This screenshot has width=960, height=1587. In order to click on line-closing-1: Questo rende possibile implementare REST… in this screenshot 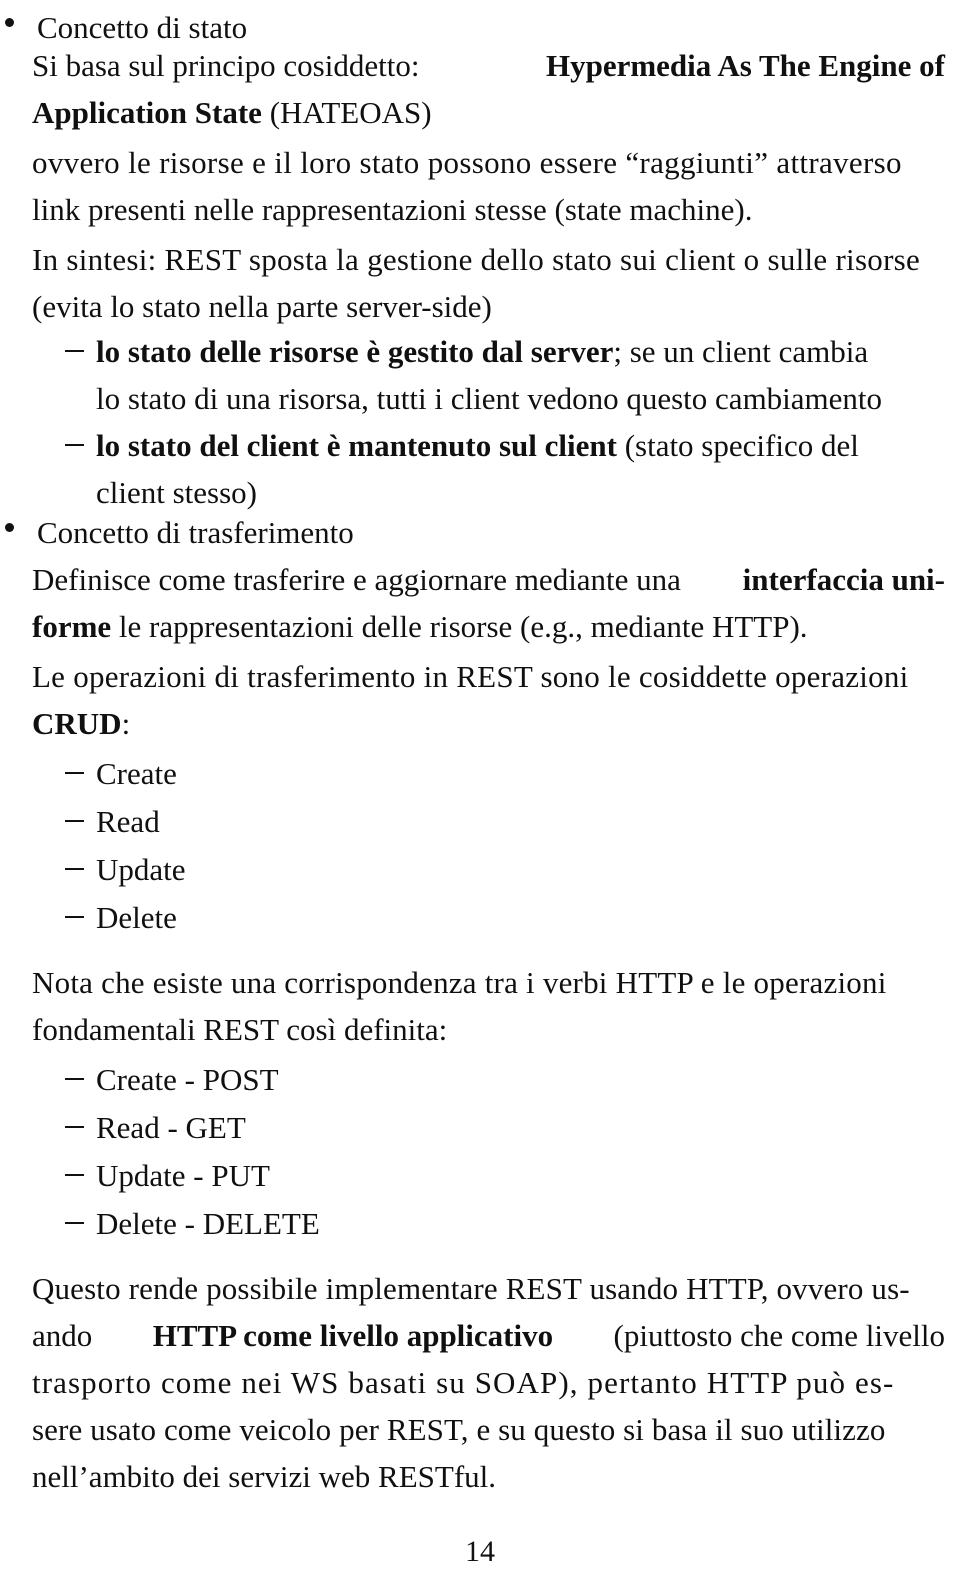, I will do `click(488, 1289)`.